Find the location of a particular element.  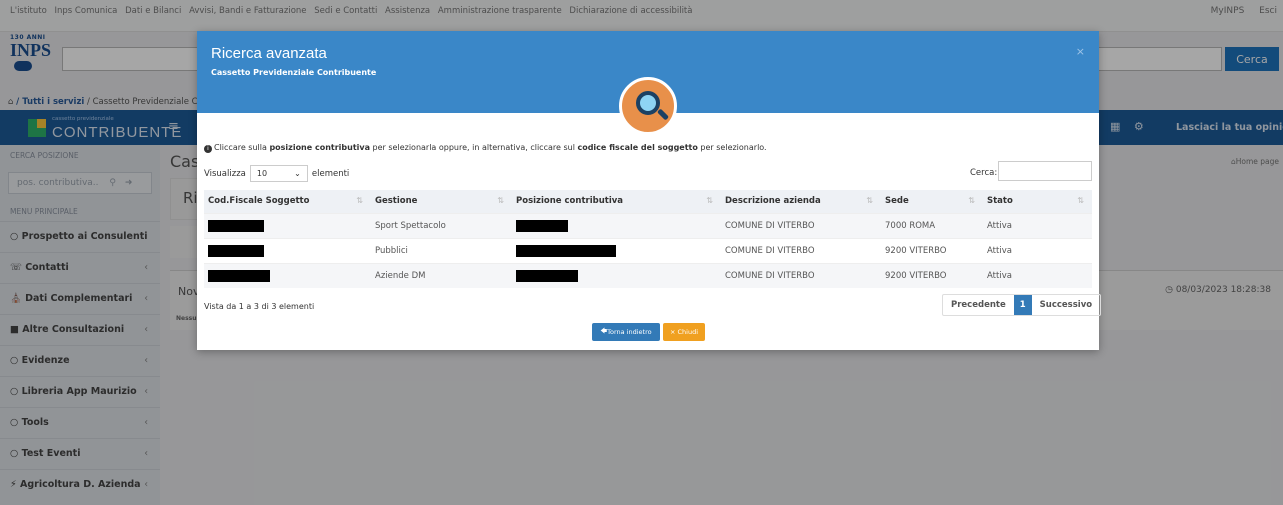

close-icon: × is located at coordinates (1080, 51).